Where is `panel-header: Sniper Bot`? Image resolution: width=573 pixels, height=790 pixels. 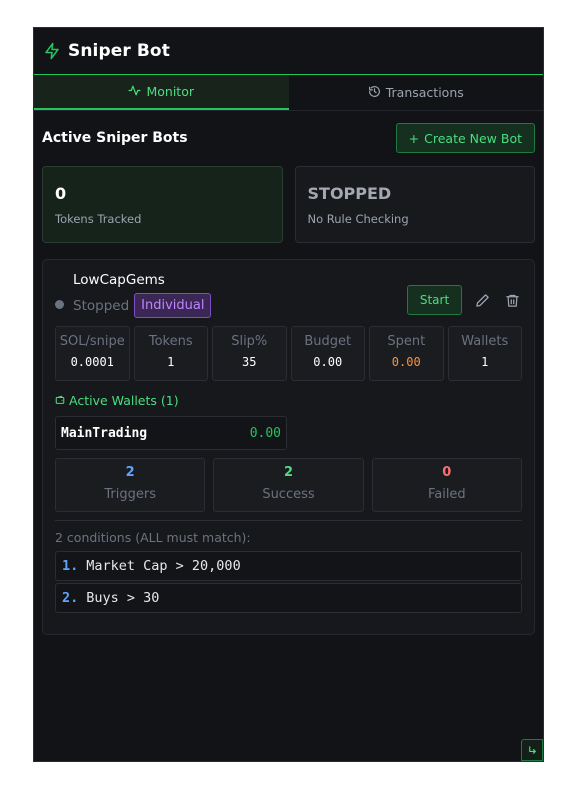 panel-header: Sniper Bot is located at coordinates (288, 51).